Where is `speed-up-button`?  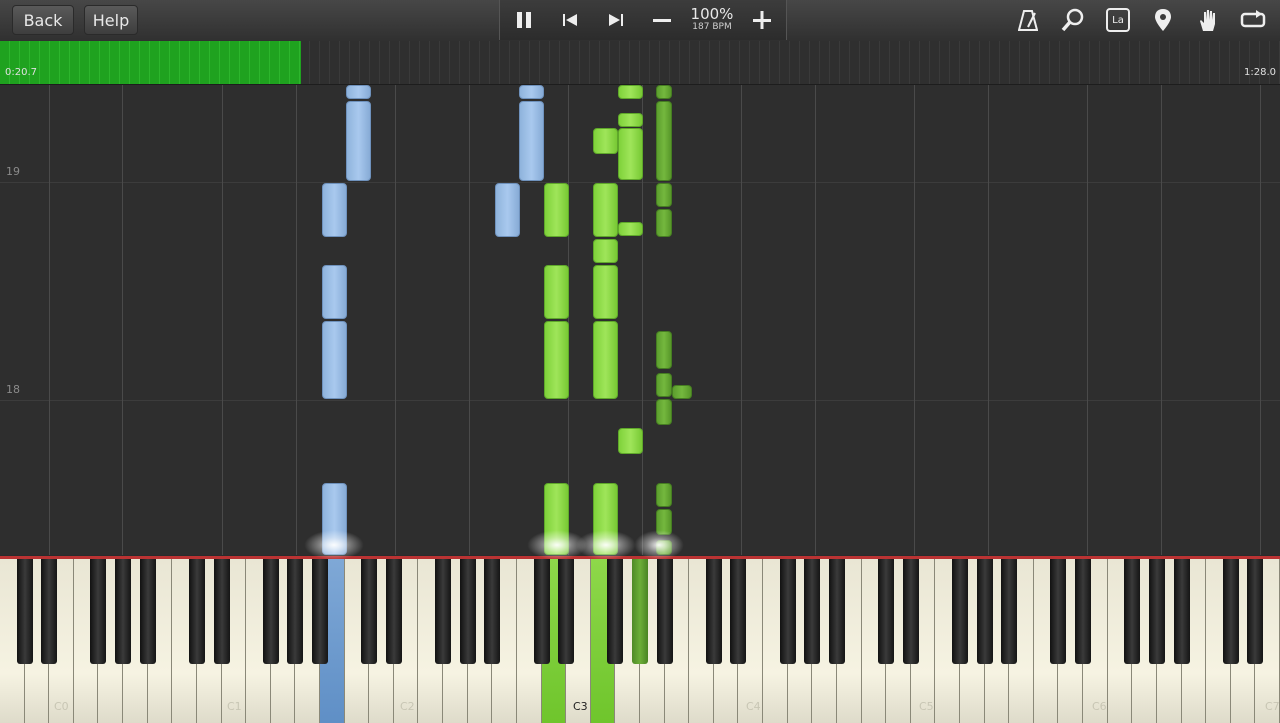
speed-up-button is located at coordinates (762, 20).